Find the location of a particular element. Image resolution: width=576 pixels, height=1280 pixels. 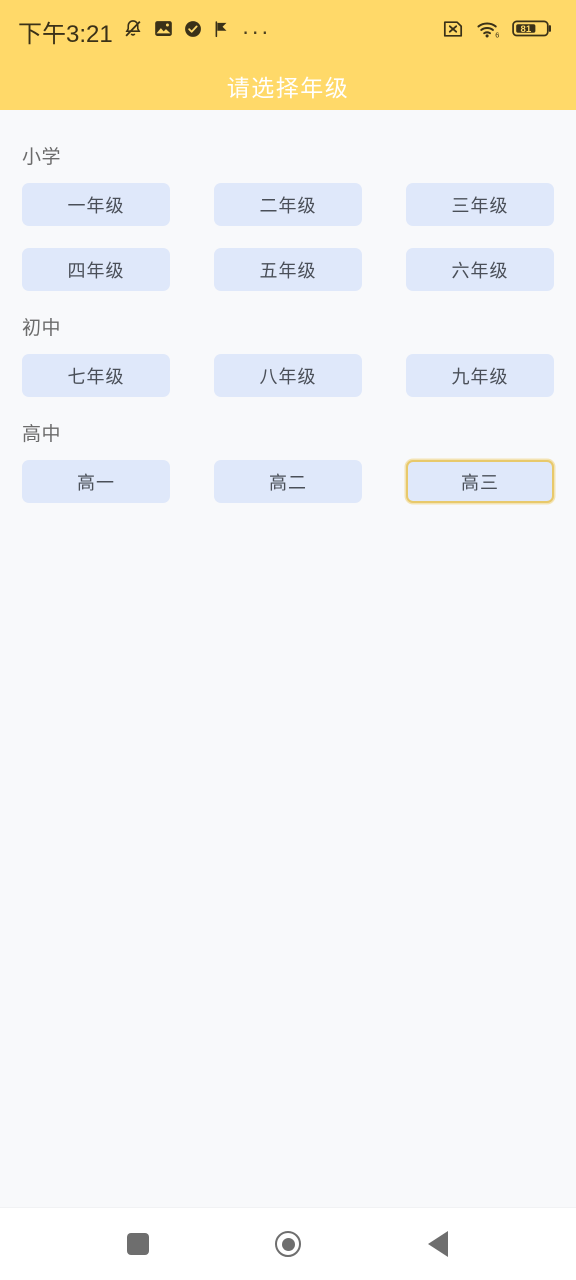

grade-button: 五年级 is located at coordinates (288, 269).